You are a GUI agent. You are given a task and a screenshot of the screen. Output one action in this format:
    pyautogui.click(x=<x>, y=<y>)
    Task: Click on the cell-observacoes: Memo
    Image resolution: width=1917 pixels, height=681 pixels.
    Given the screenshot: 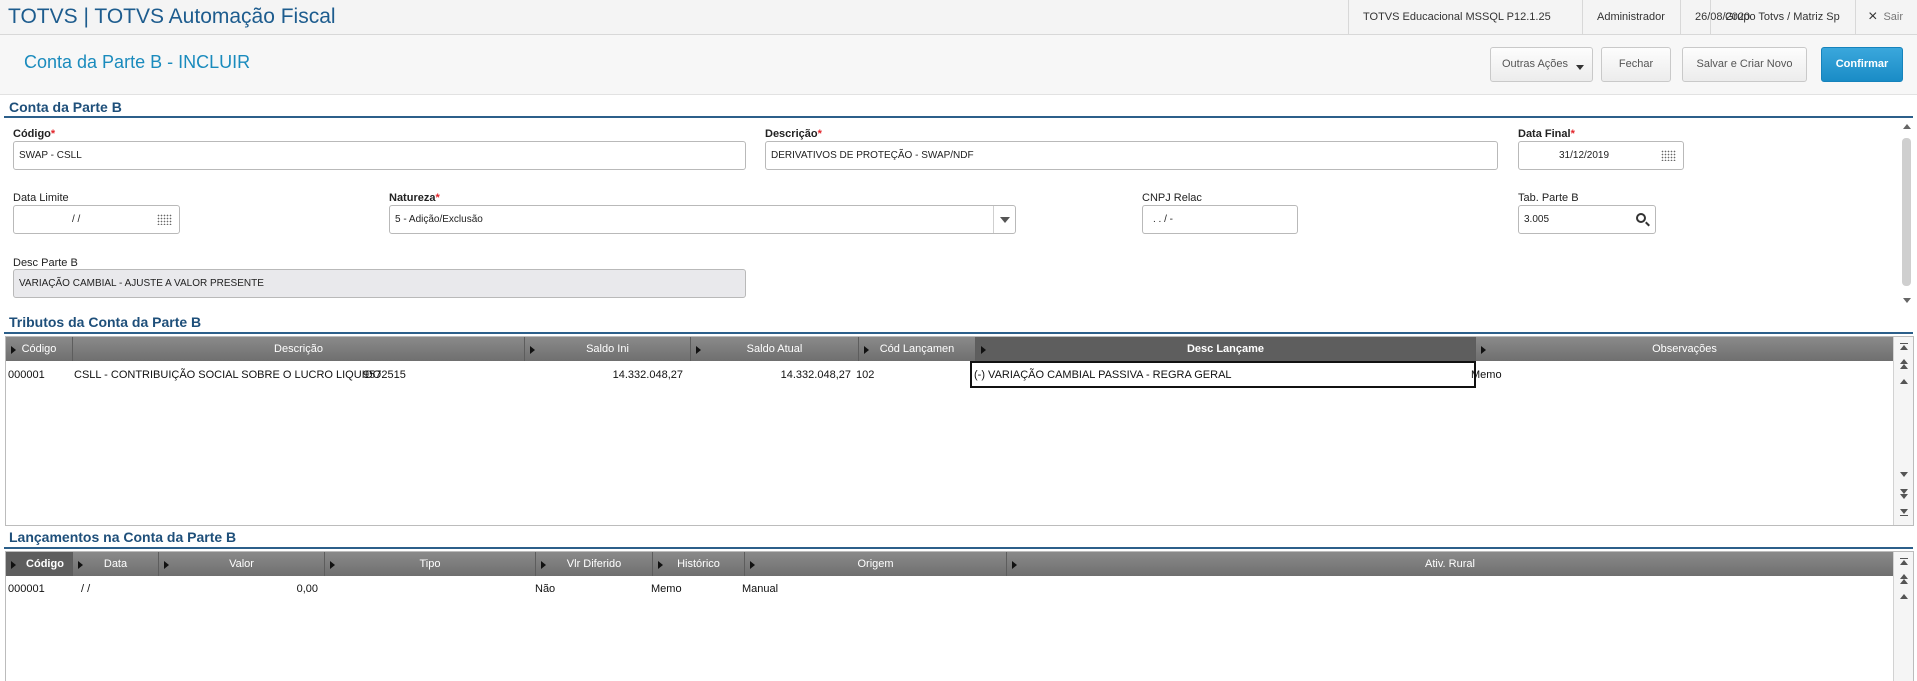 What is the action you would take?
    pyautogui.click(x=1486, y=375)
    